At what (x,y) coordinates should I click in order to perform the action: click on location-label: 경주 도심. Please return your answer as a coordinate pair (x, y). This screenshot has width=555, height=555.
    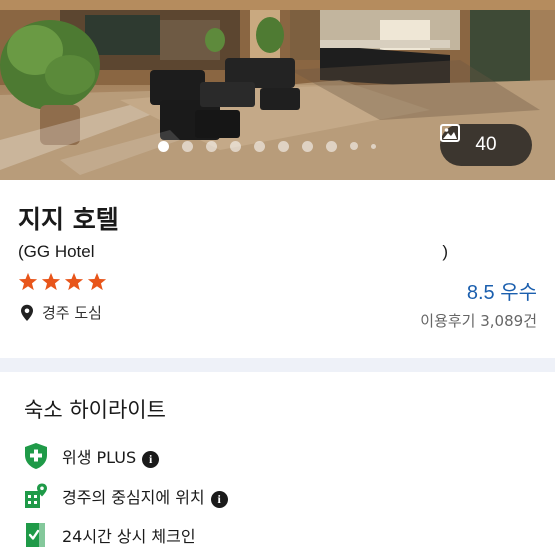
    Looking at the image, I should click on (72, 313).